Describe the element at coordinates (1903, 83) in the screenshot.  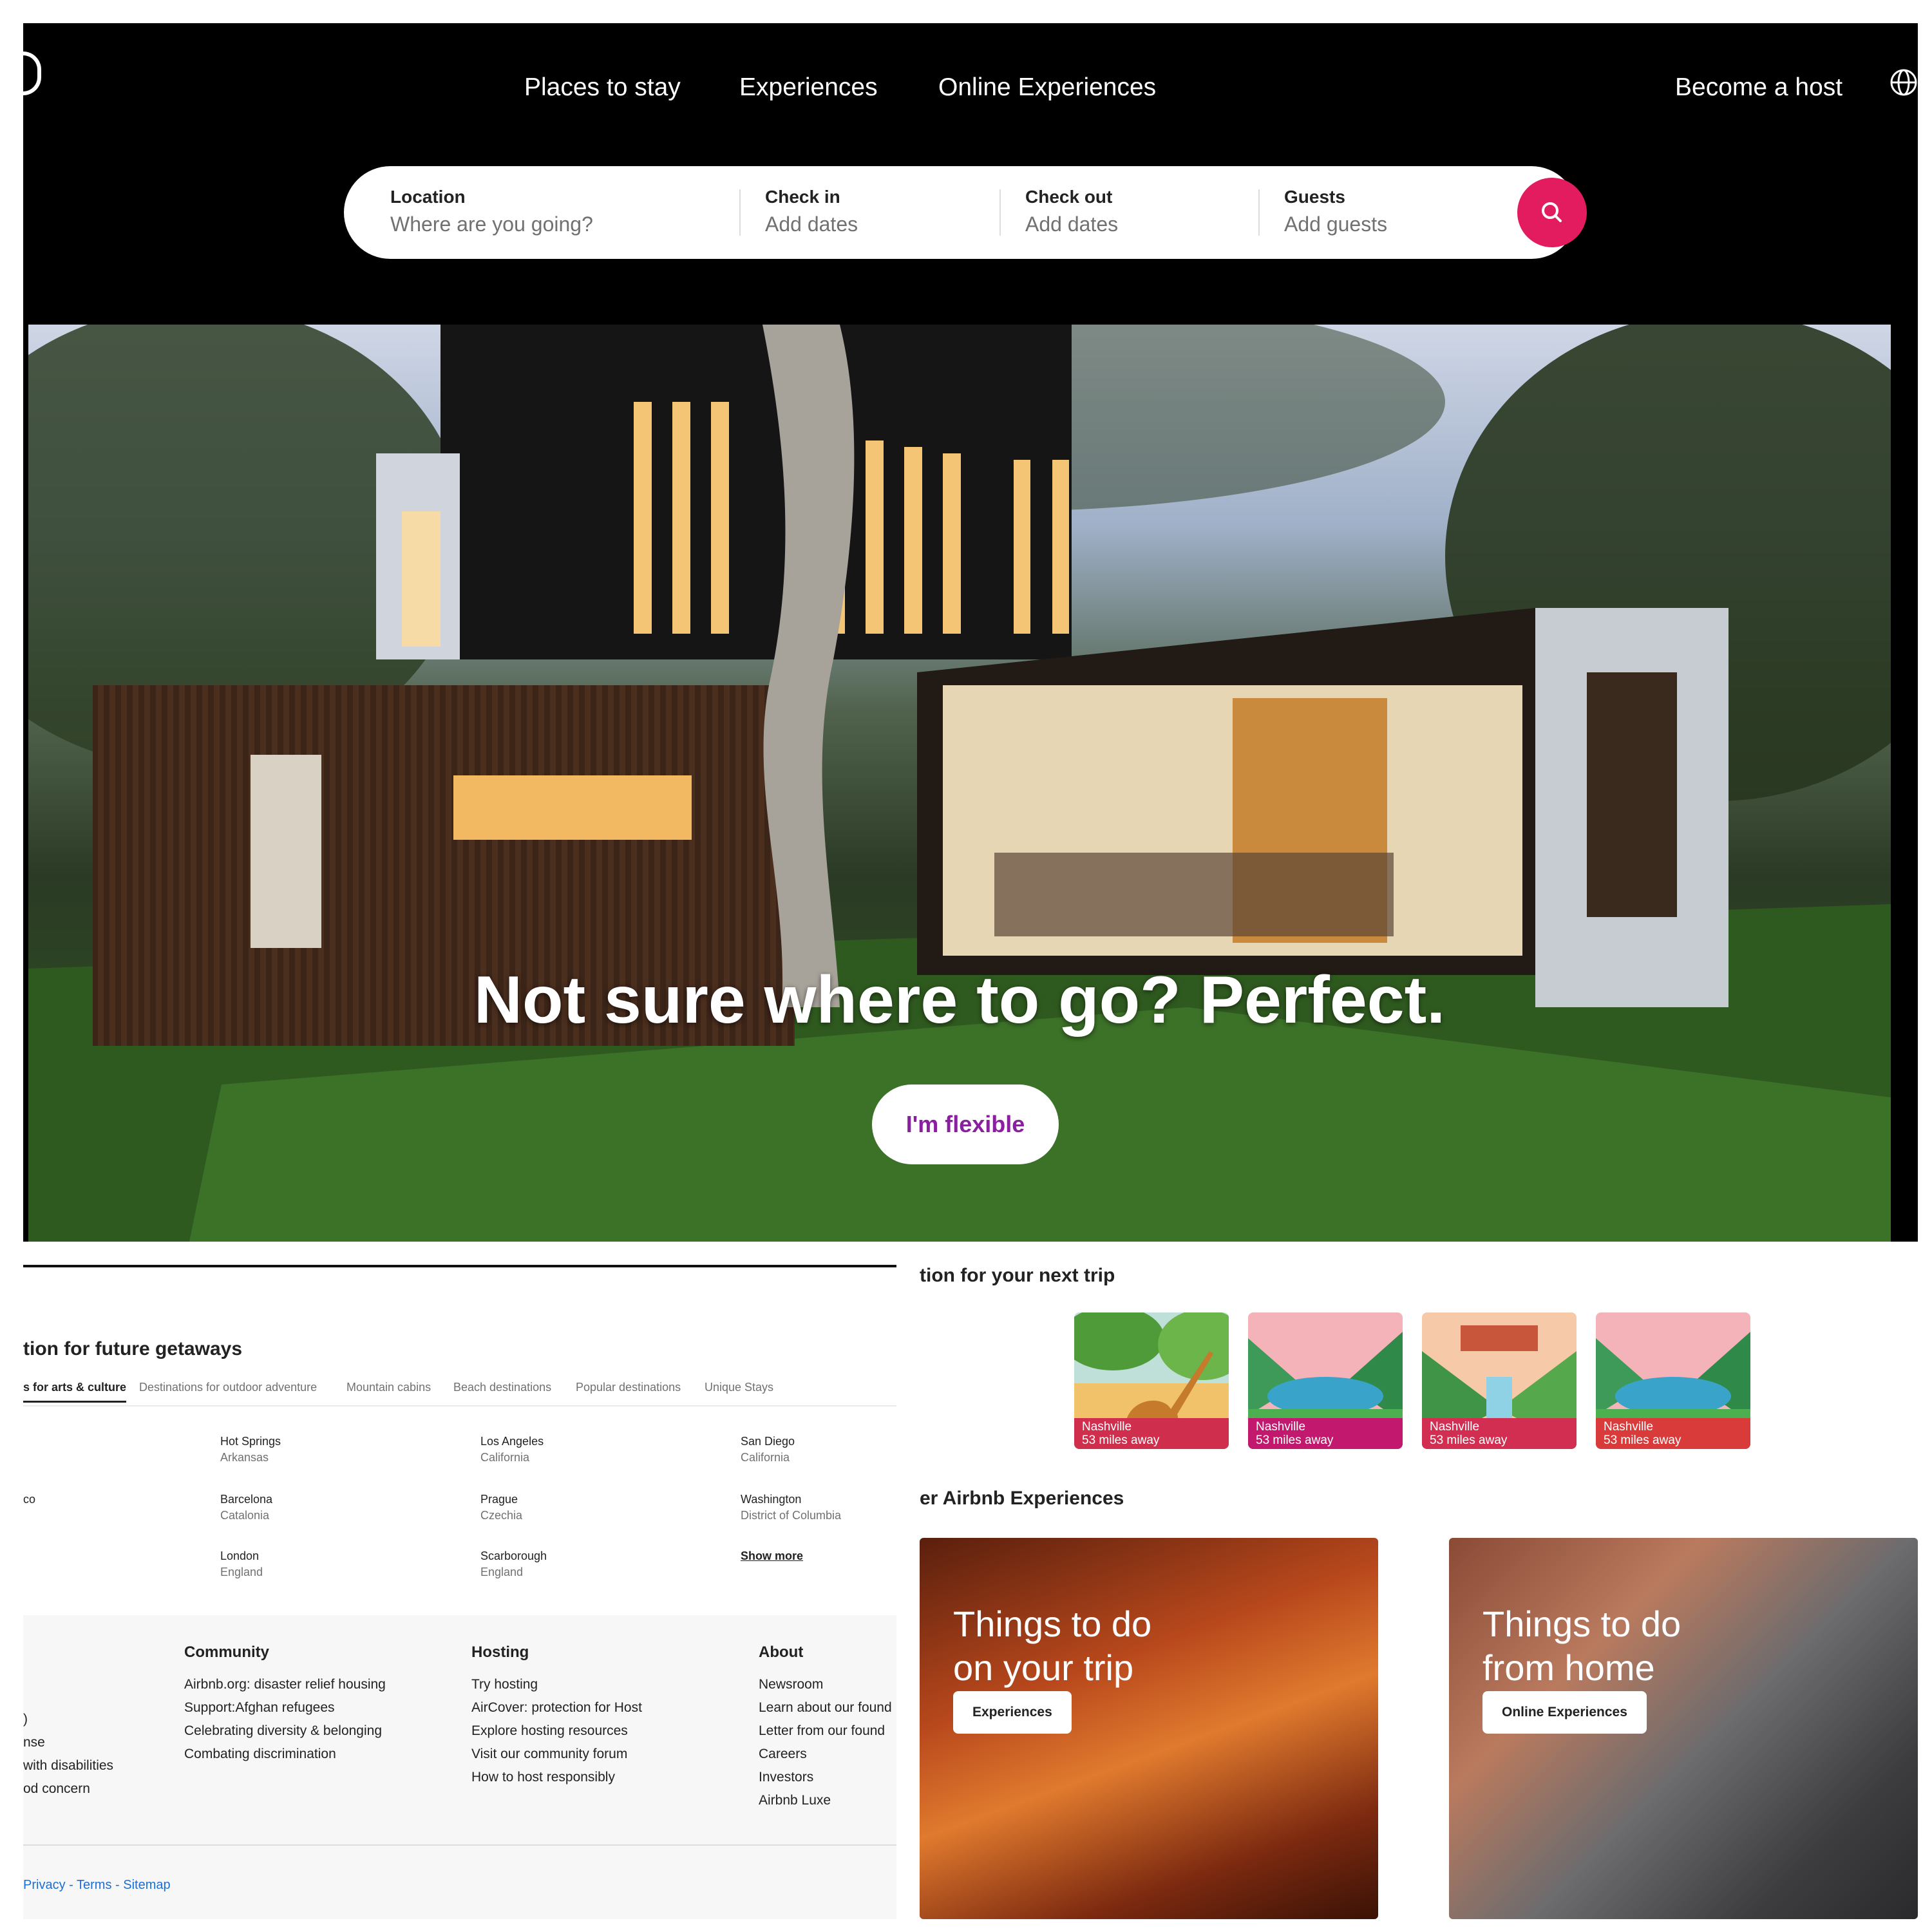
I see `globe-icon` at that location.